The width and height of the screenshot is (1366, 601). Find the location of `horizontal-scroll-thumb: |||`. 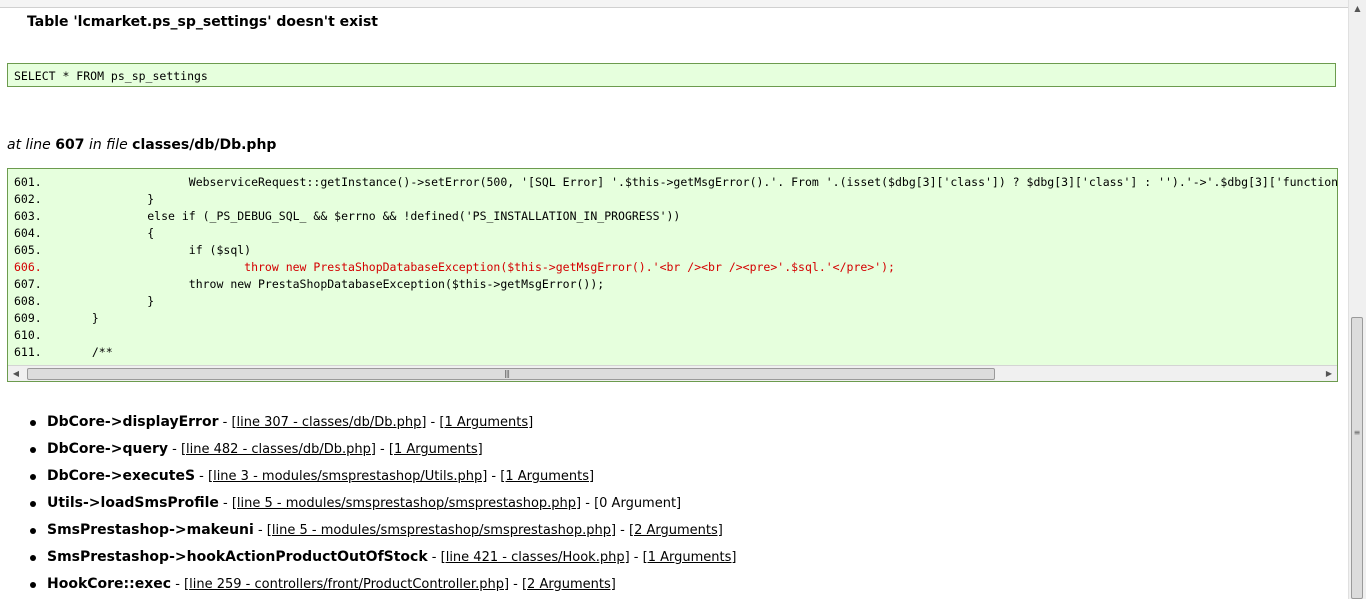

horizontal-scroll-thumb: ||| is located at coordinates (511, 374).